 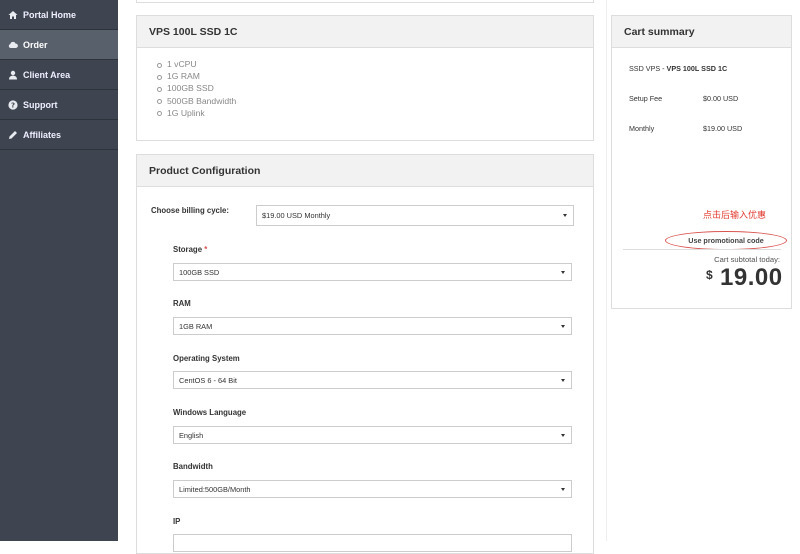 I want to click on sidebar-item-order: Order, so click(x=59, y=45).